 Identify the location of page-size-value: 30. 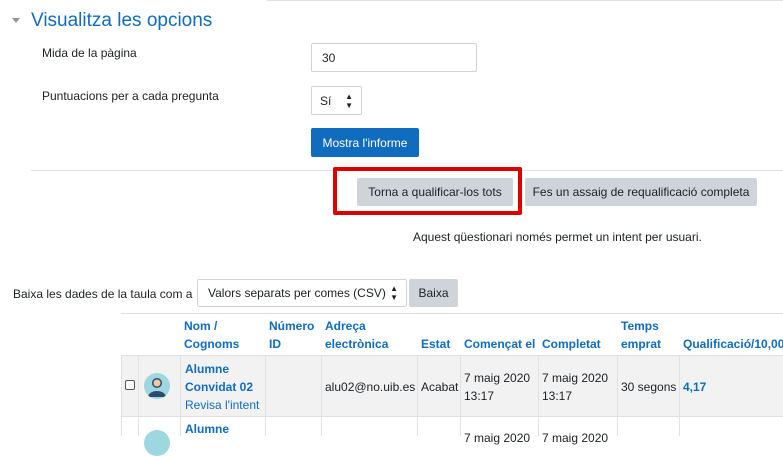
(329, 57).